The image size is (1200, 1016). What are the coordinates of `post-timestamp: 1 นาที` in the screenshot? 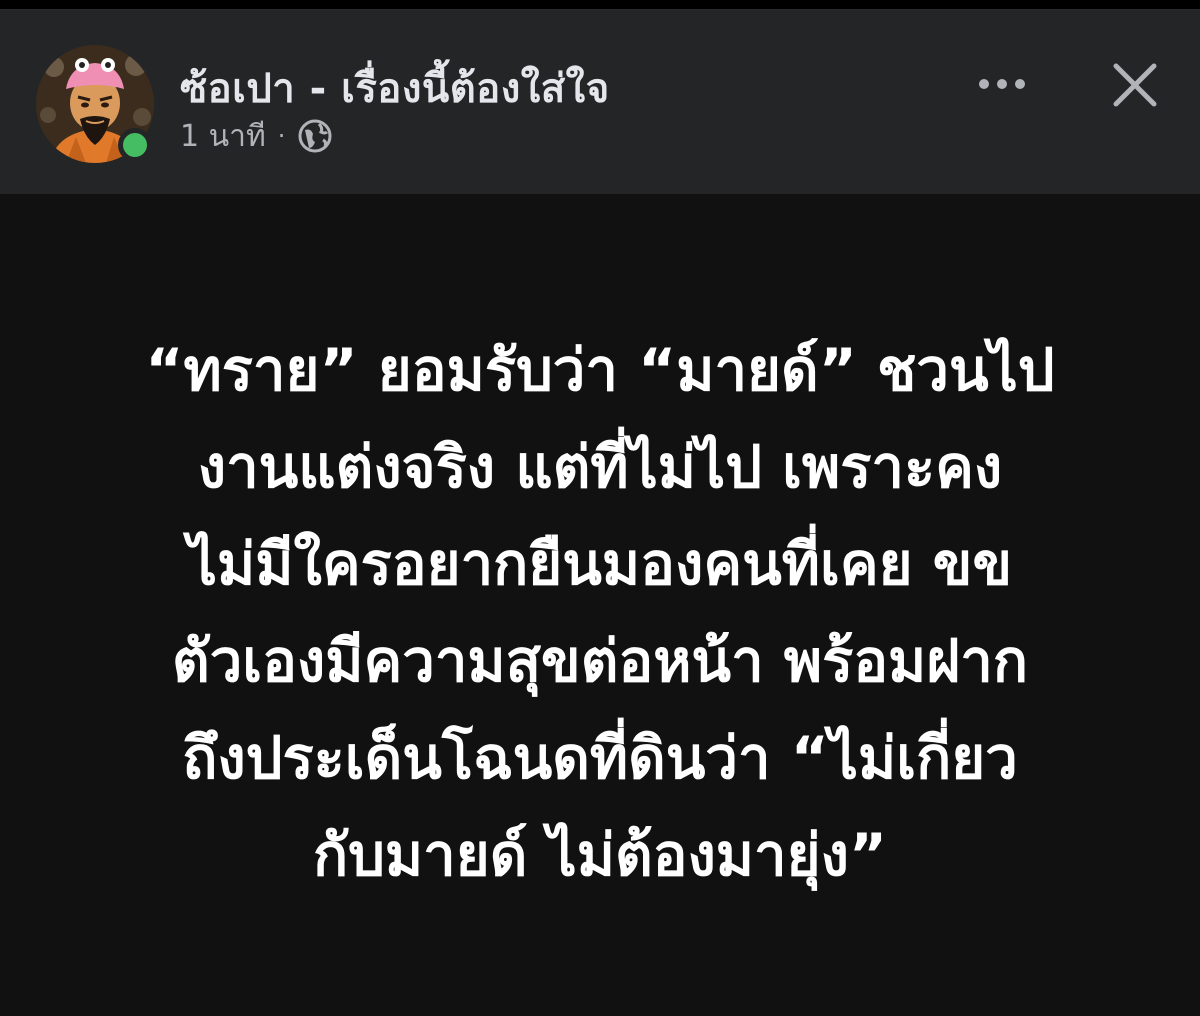 It's located at (223, 136).